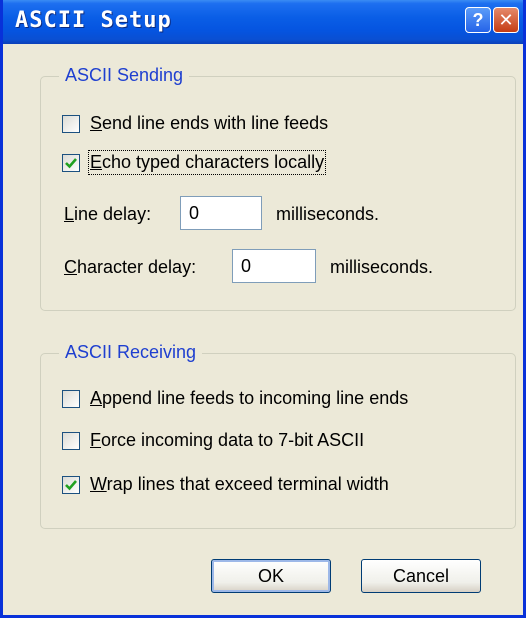  Describe the element at coordinates (249, 398) in the screenshot. I see `append-line-feeds-label: Append line feeds to incoming line ends` at that location.